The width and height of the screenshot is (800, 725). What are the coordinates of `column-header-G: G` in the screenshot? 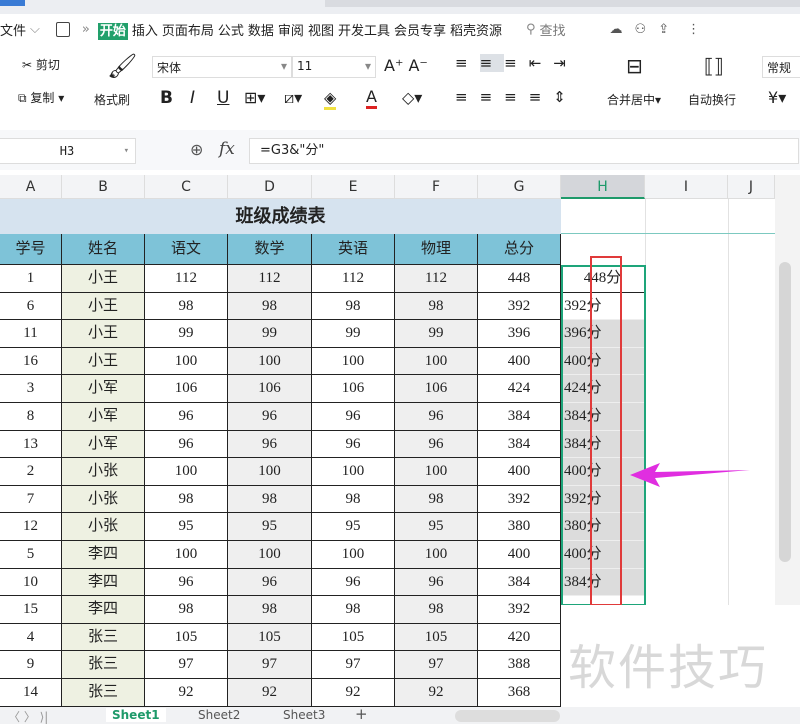 It's located at (519, 187).